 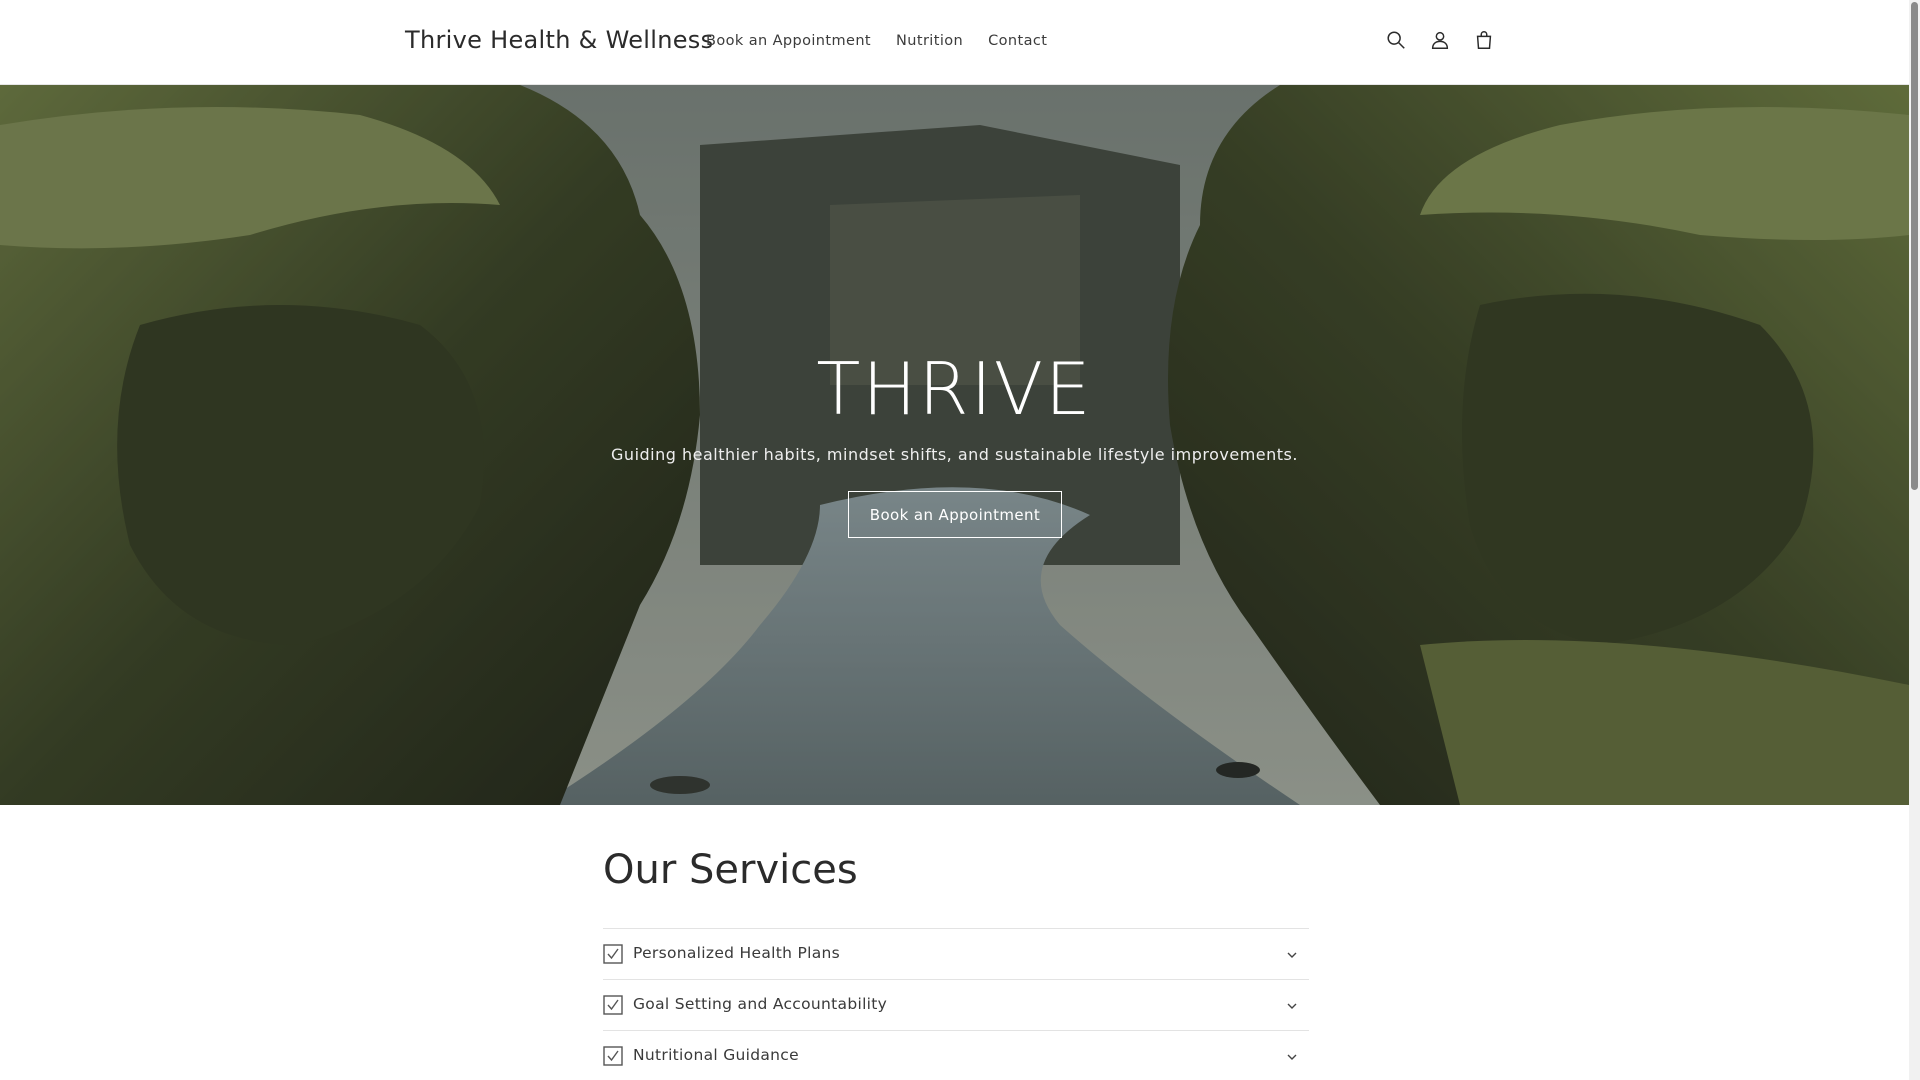 I want to click on header-actions, so click(x=1440, y=40).